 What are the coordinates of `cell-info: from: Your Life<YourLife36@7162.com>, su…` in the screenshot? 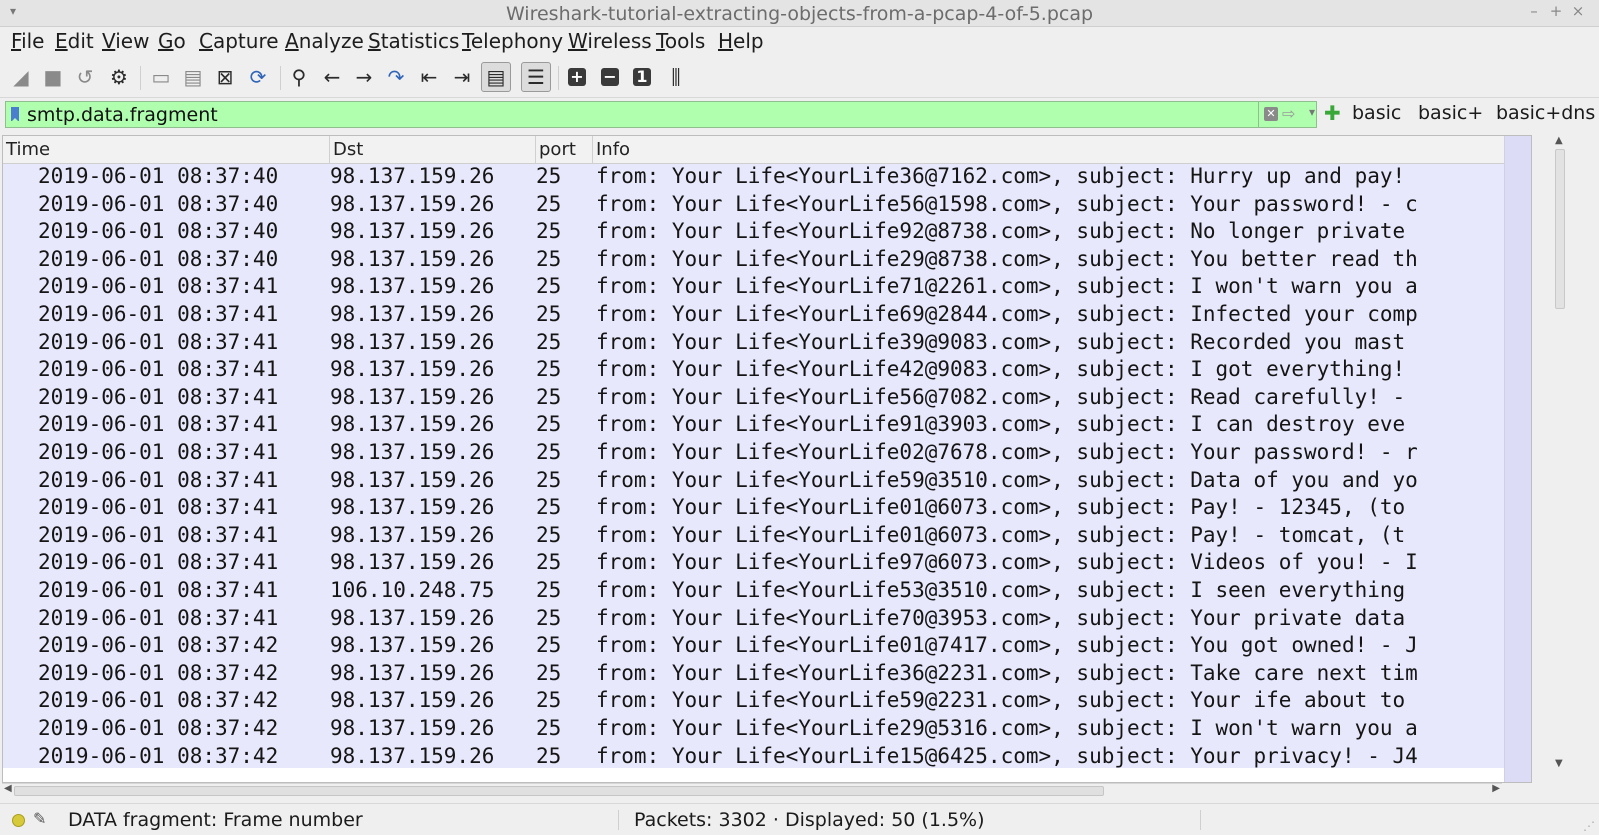 It's located at (1001, 176).